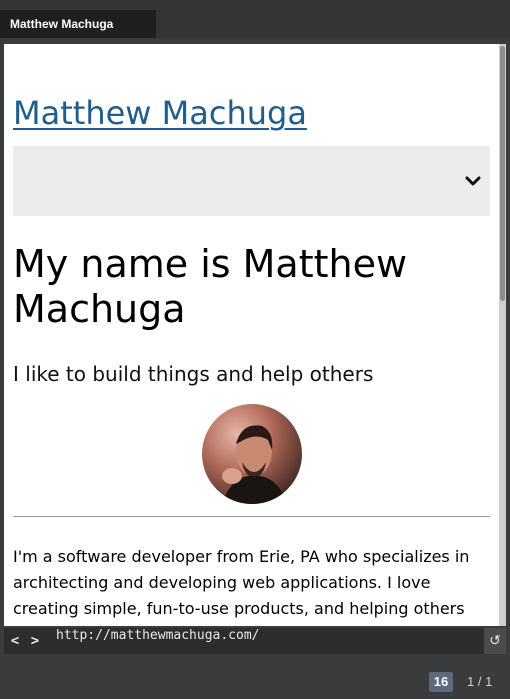 The width and height of the screenshot is (510, 699). What do you see at coordinates (502, 173) in the screenshot?
I see `scrollbar-thumb` at bounding box center [502, 173].